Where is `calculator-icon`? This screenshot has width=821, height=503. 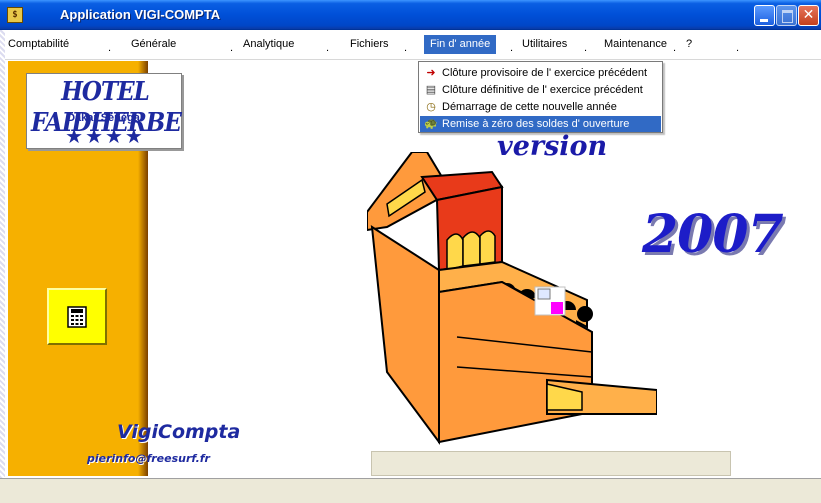 calculator-icon is located at coordinates (77, 317).